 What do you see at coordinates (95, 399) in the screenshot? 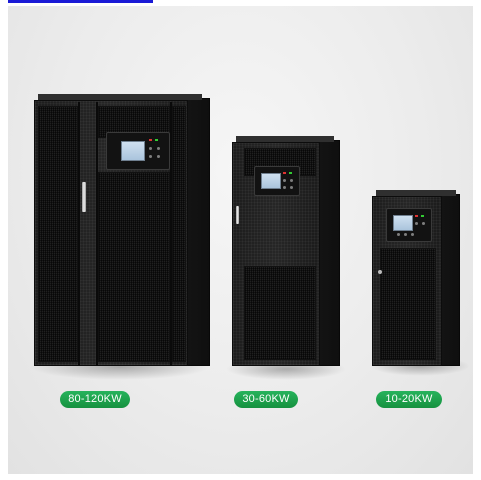
I see `capacity-label-large: 80-120KW` at bounding box center [95, 399].